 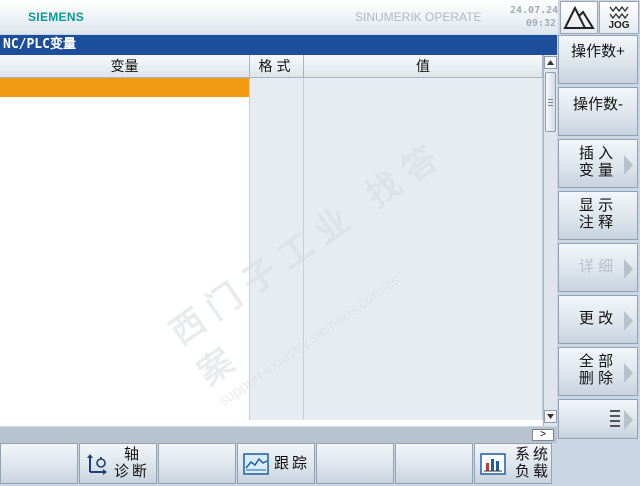 I want to click on scroll-down-button, so click(x=550, y=416).